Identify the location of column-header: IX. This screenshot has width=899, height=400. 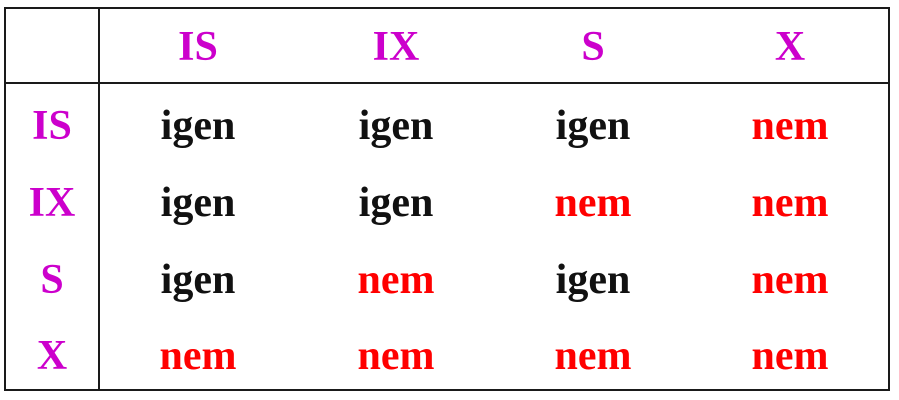
(396, 47).